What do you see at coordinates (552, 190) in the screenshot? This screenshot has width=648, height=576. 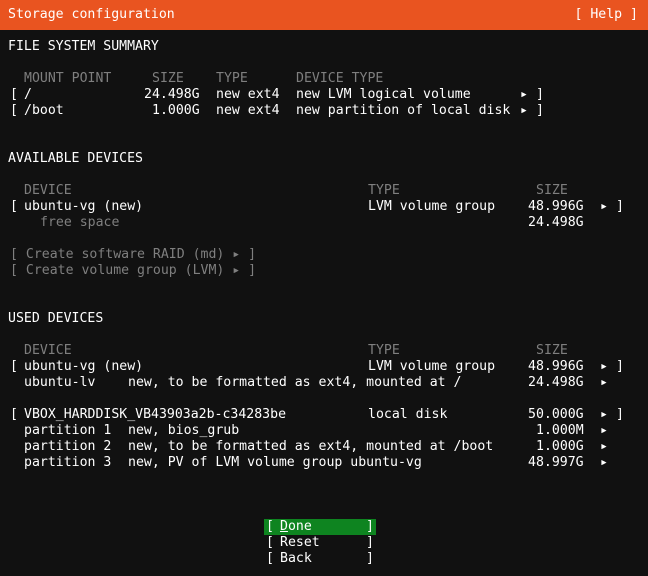 I see `avail-col-size: SIZE` at bounding box center [552, 190].